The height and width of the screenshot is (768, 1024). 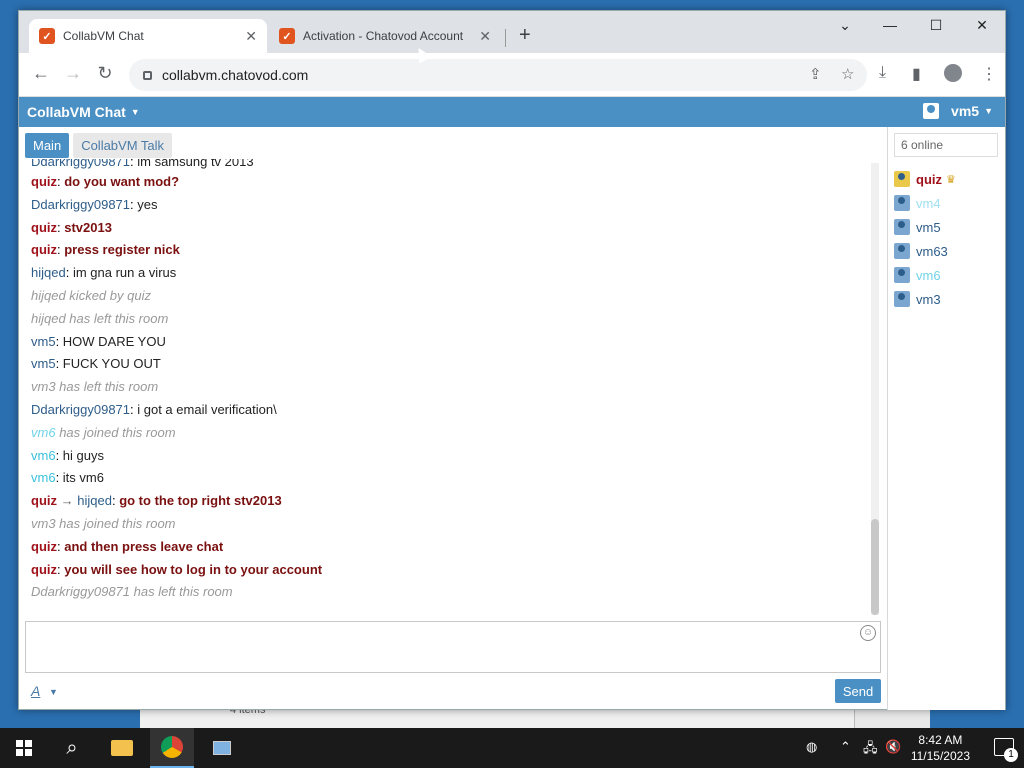 What do you see at coordinates (207, 409) in the screenshot?
I see `message-text: i got a email verification\` at bounding box center [207, 409].